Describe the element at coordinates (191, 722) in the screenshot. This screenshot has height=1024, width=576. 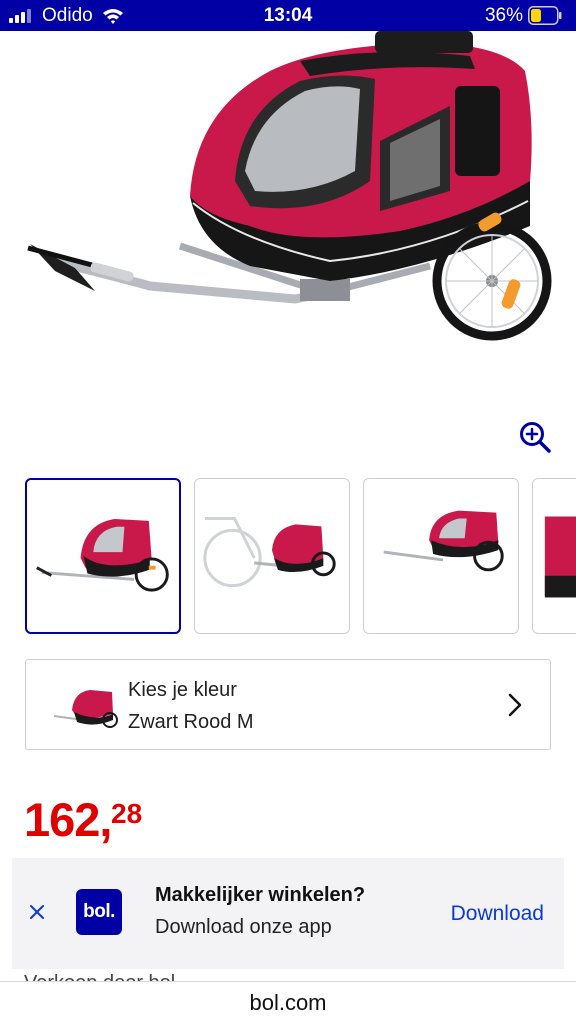
I see `color-selector-value: Zwart Rood M` at that location.